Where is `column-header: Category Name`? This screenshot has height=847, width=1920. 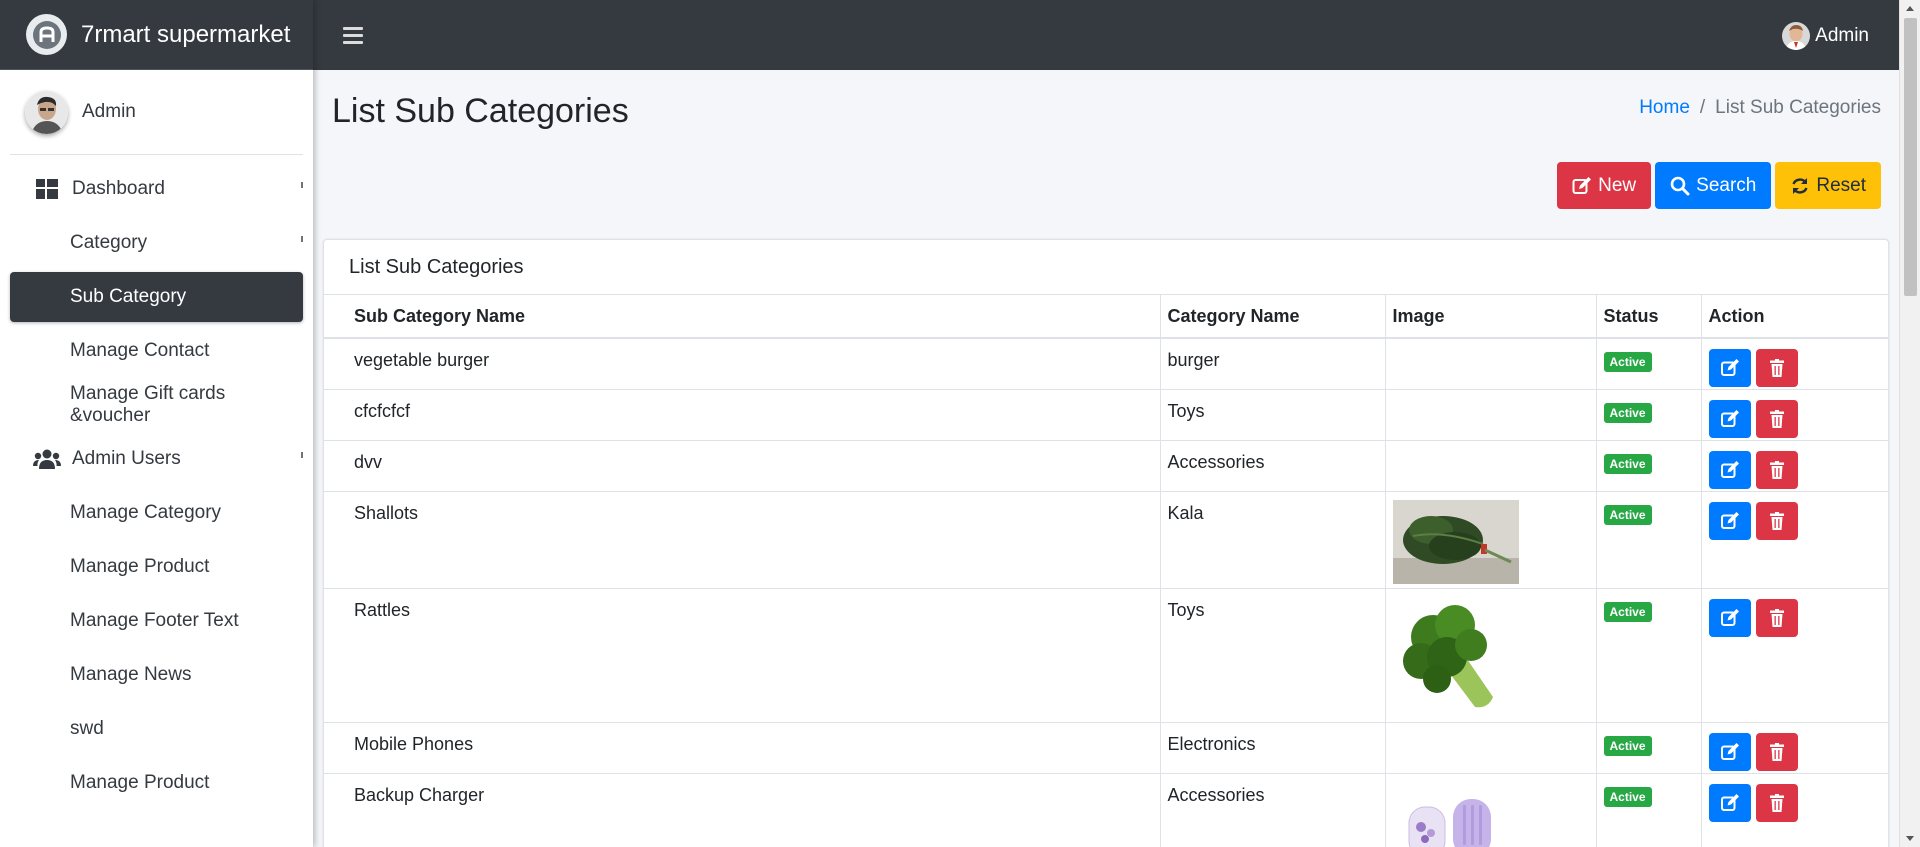 column-header: Category Name is located at coordinates (1273, 317).